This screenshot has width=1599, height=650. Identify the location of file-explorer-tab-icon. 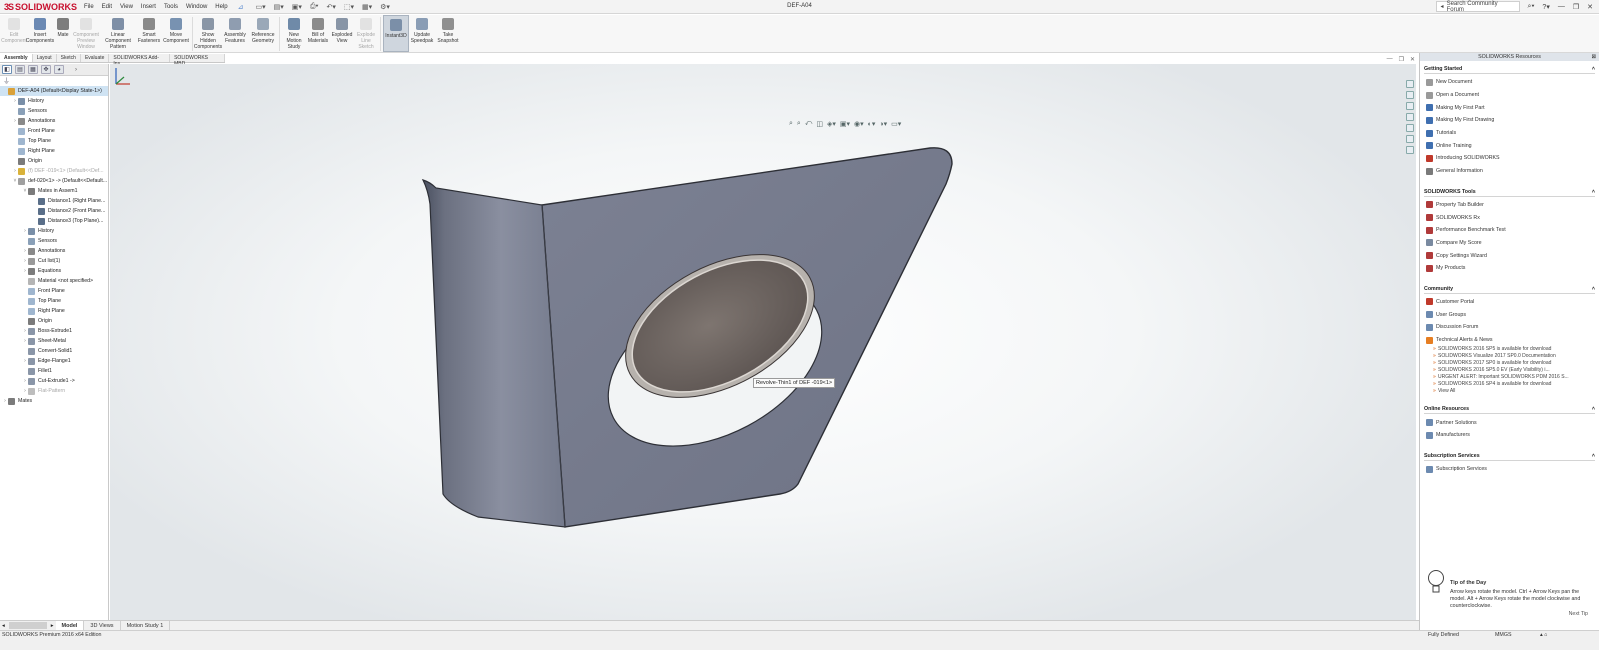
(1410, 117).